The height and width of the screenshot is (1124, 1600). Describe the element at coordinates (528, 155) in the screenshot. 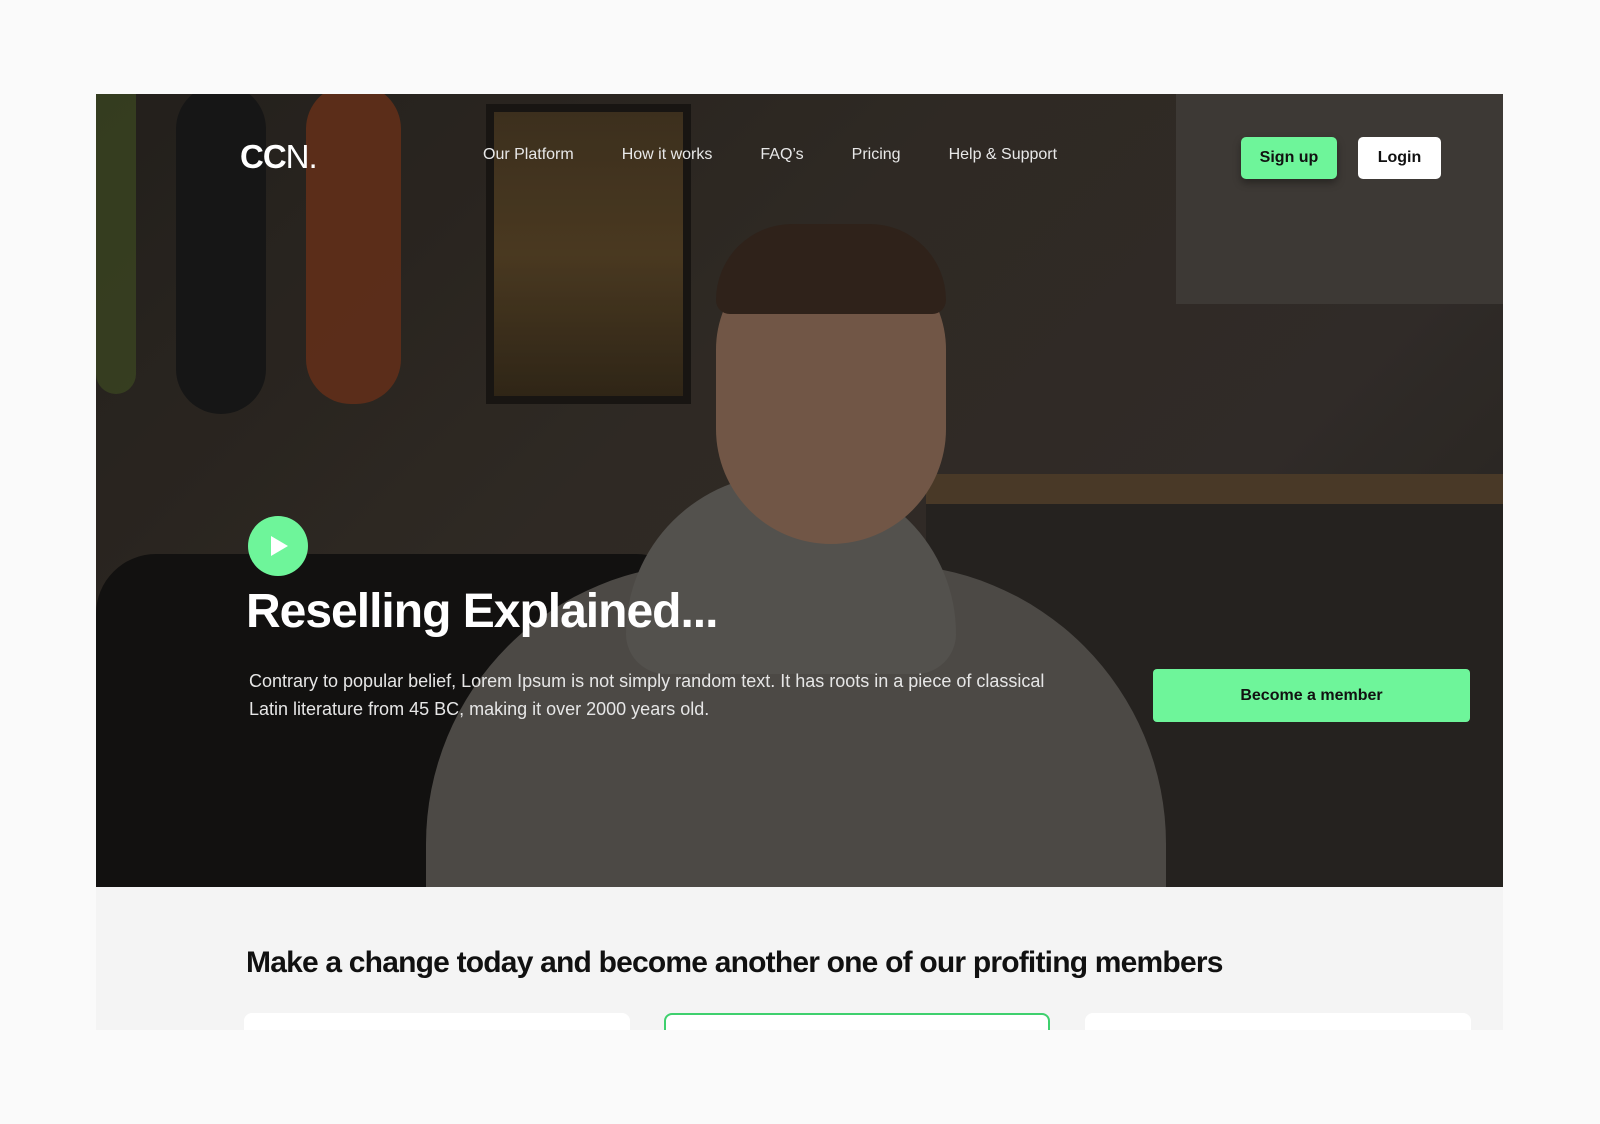

I see `nav-item-our-platform: Our Platform` at that location.